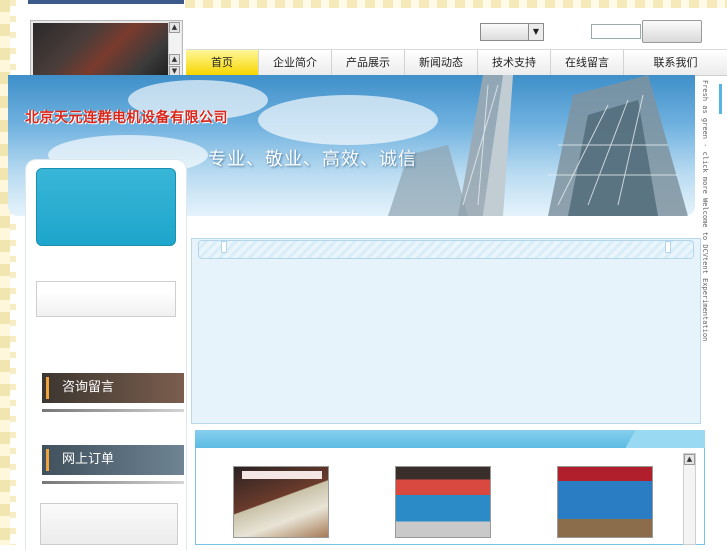 The height and width of the screenshot is (550, 727). I want to click on video-frame, so click(101, 50).